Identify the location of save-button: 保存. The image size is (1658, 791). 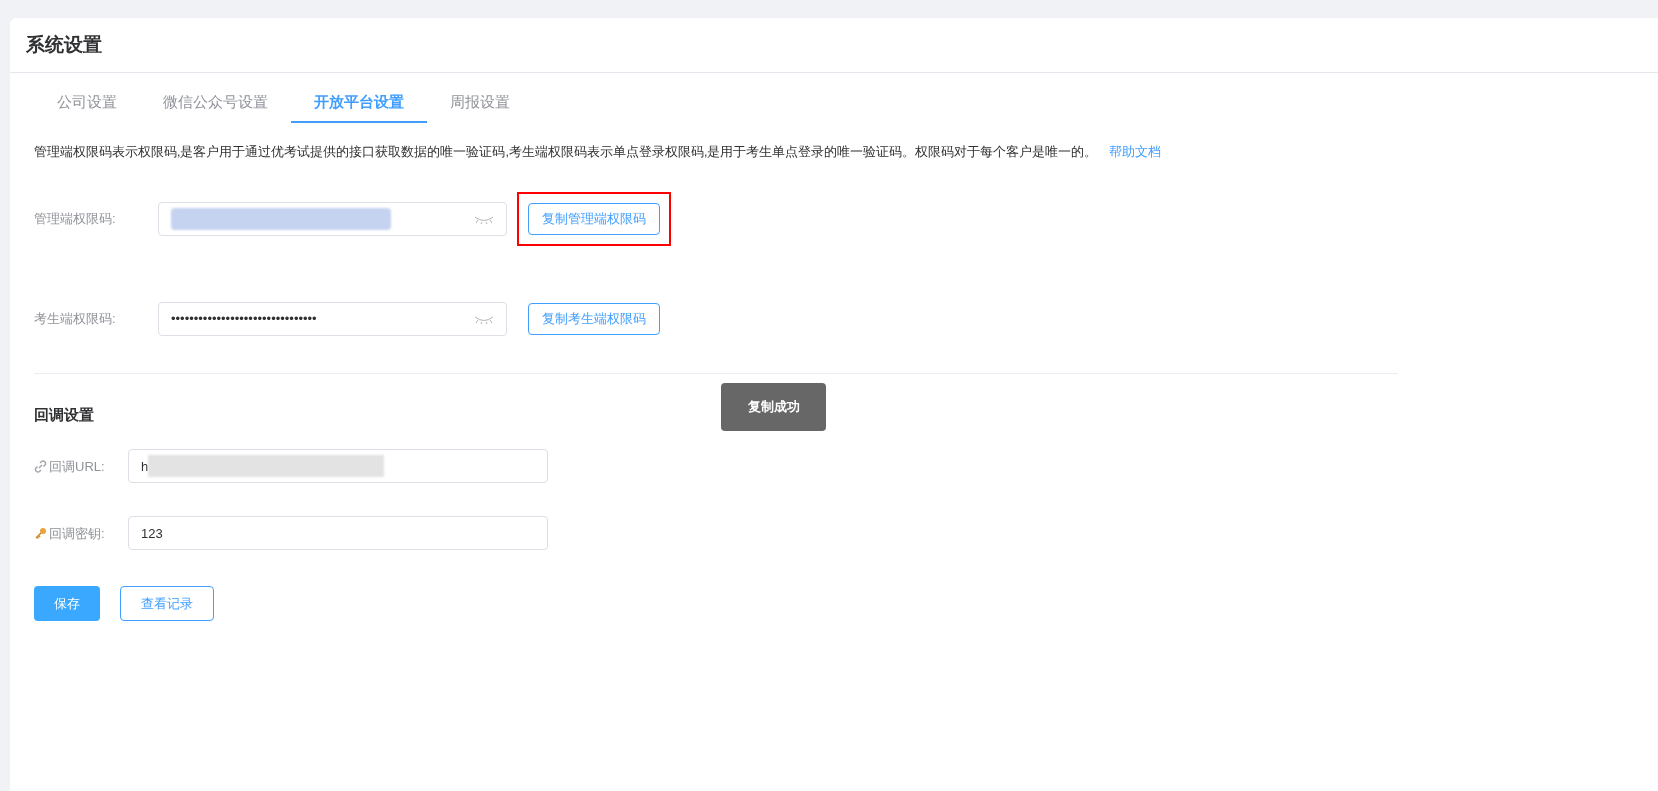
(67, 604).